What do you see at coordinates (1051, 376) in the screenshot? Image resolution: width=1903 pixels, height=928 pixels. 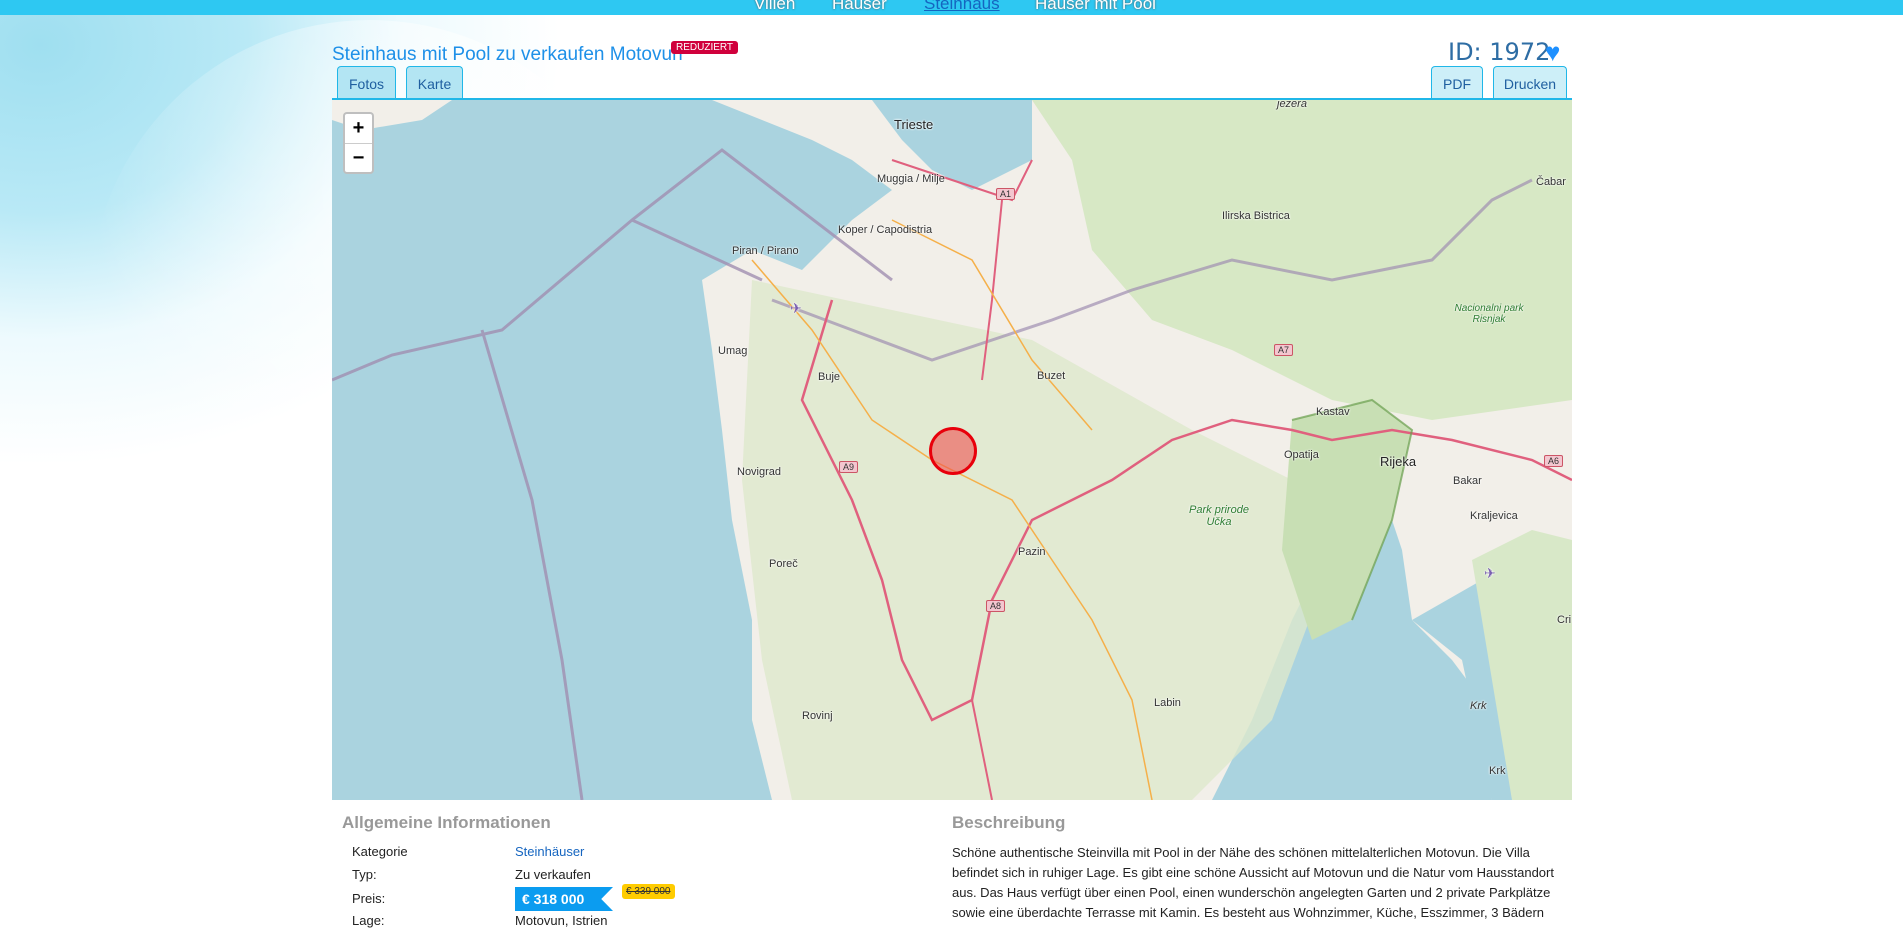 I see `map-label: Buzet` at bounding box center [1051, 376].